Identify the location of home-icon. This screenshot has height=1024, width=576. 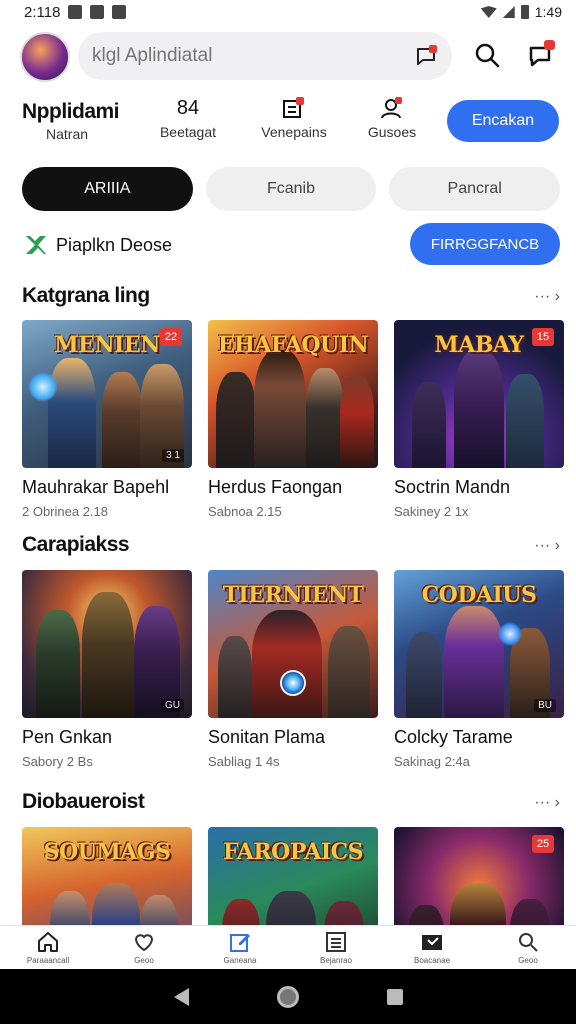
(48, 942).